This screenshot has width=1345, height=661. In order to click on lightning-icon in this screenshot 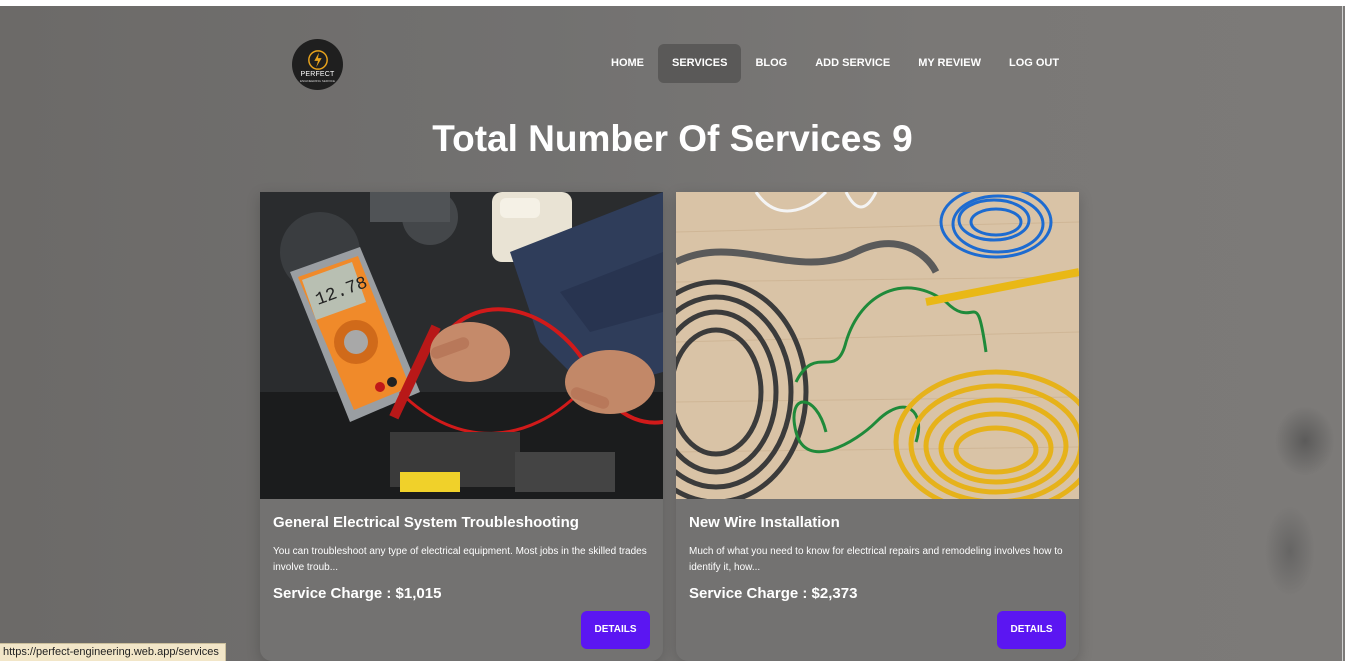, I will do `click(317, 59)`.